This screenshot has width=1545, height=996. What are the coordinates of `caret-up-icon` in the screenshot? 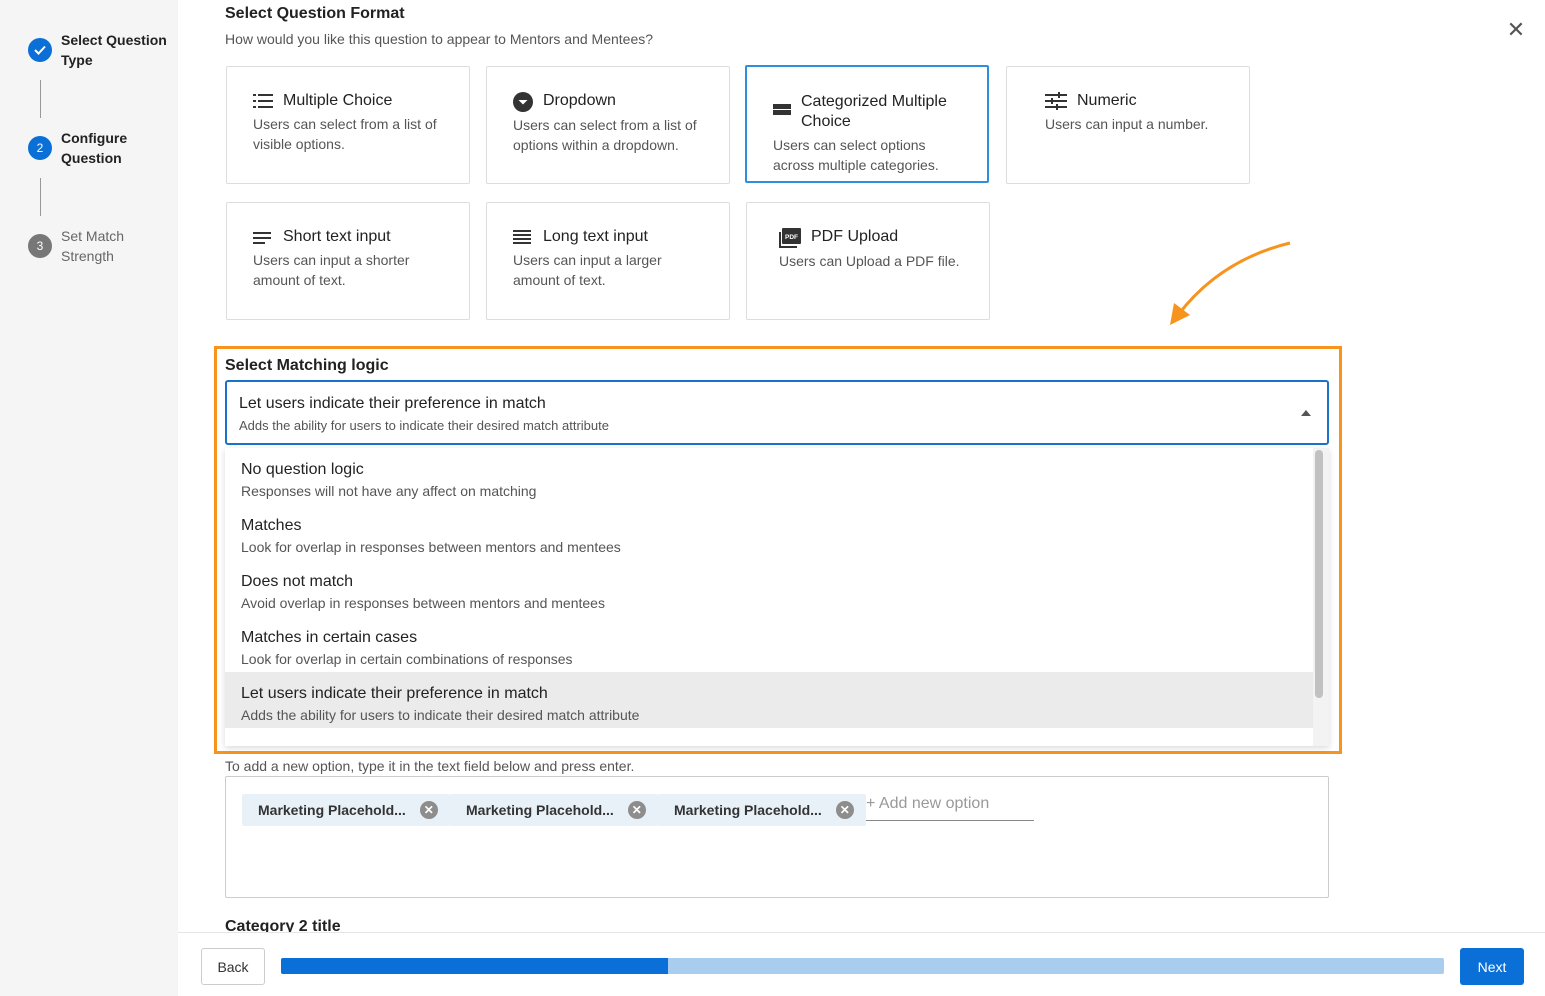 It's located at (1306, 413).